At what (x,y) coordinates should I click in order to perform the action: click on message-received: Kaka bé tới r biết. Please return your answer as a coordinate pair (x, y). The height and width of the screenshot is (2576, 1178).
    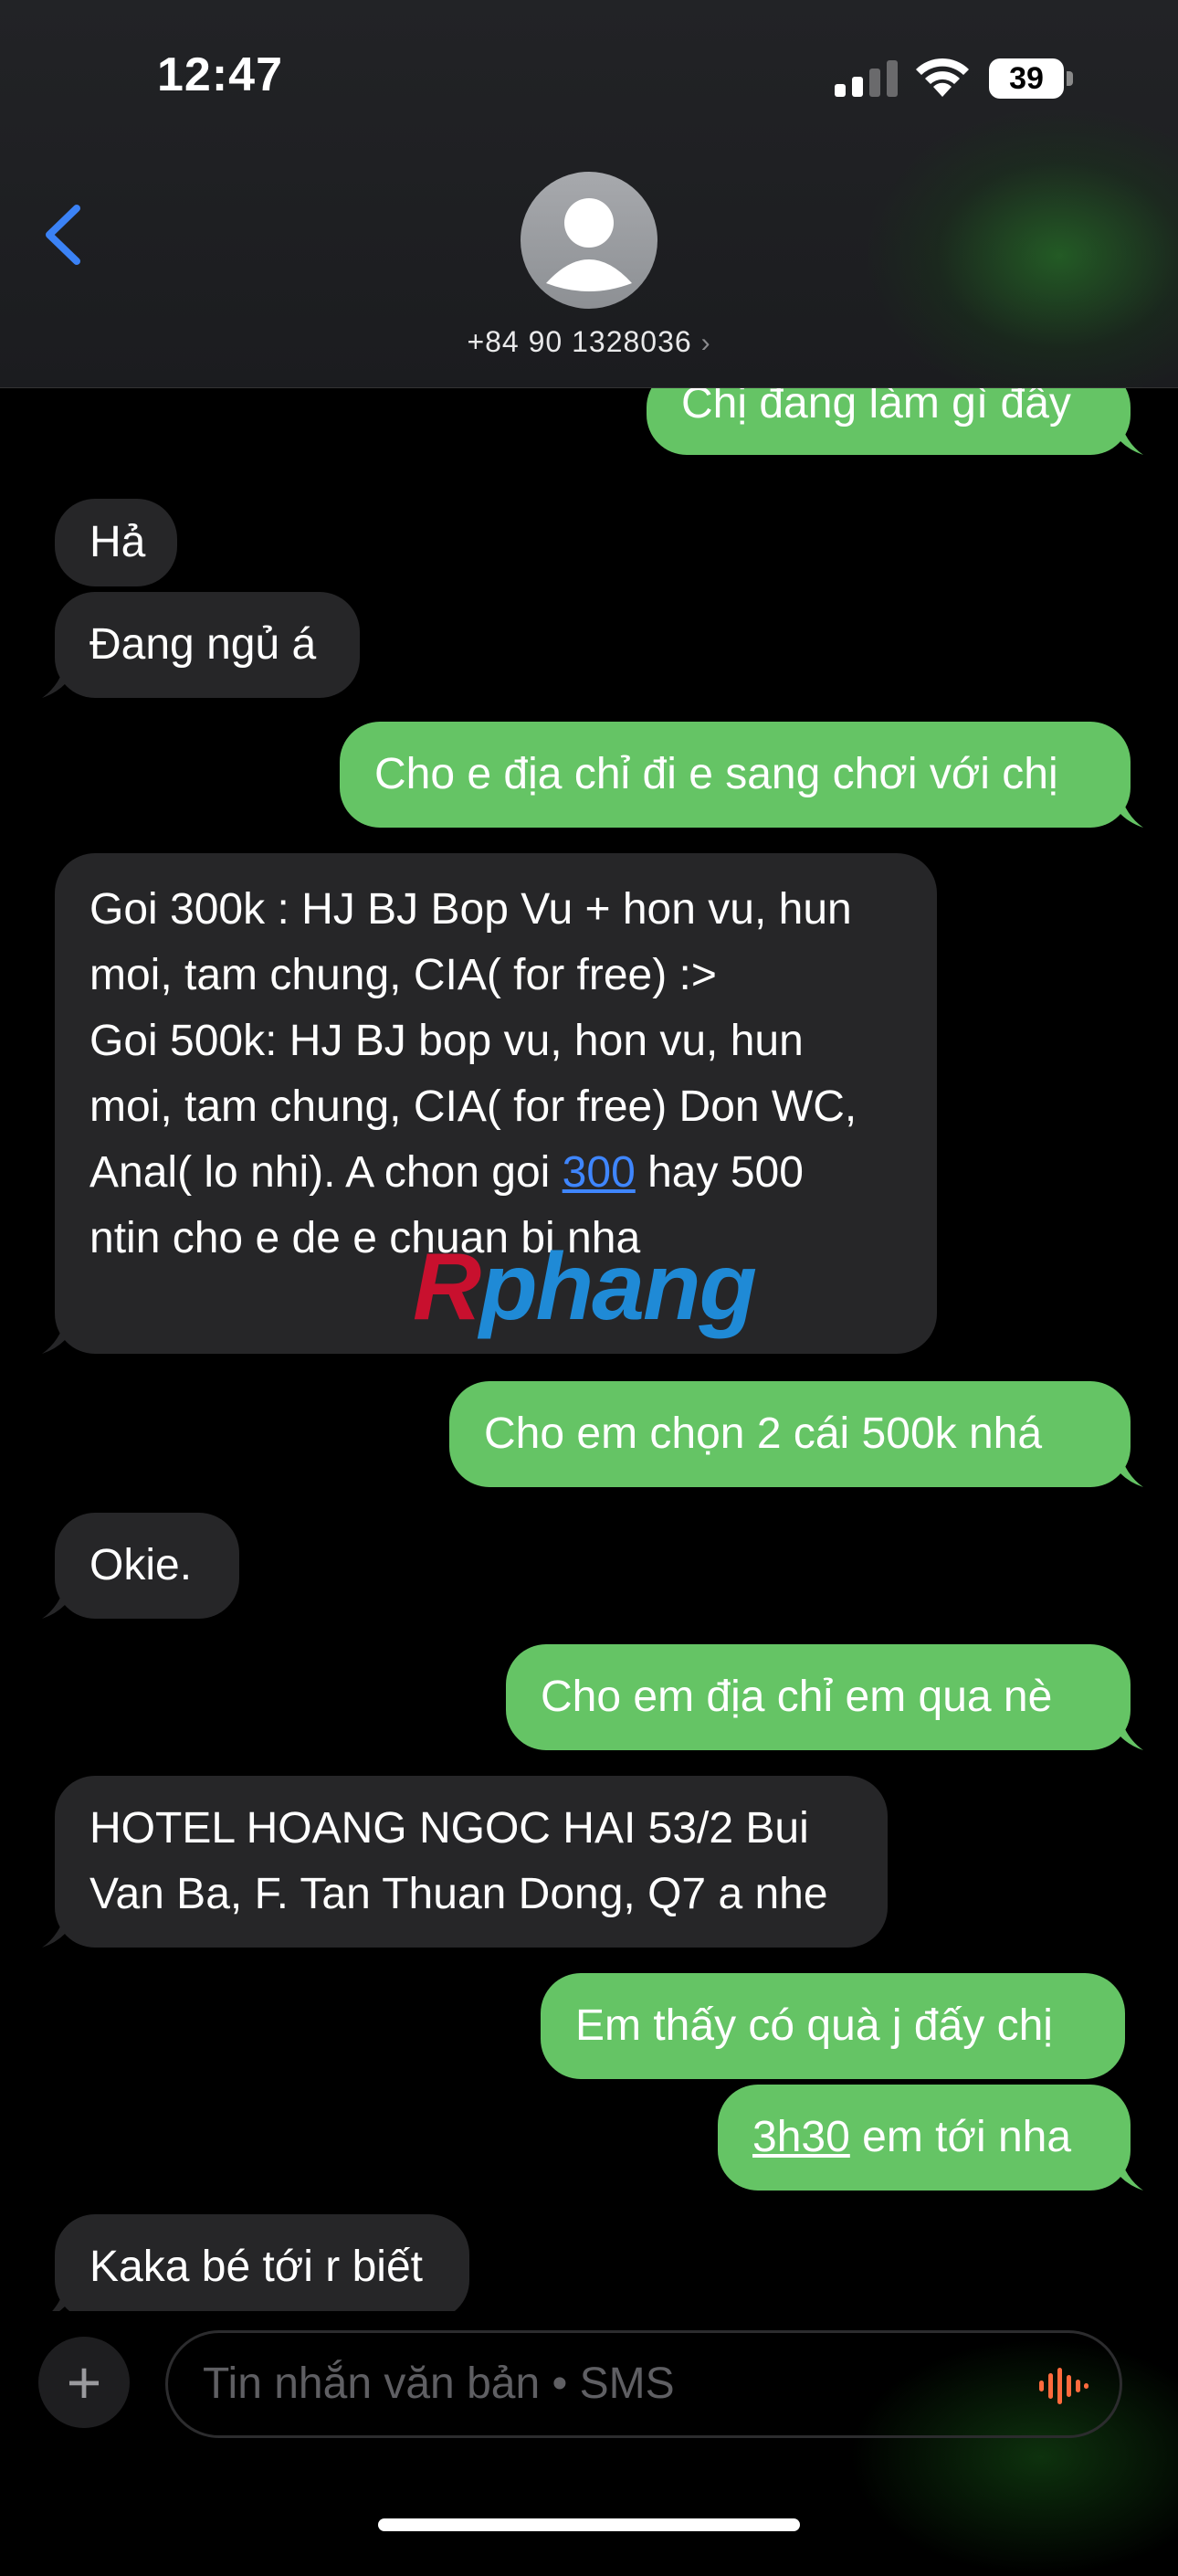
    Looking at the image, I should click on (256, 2267).